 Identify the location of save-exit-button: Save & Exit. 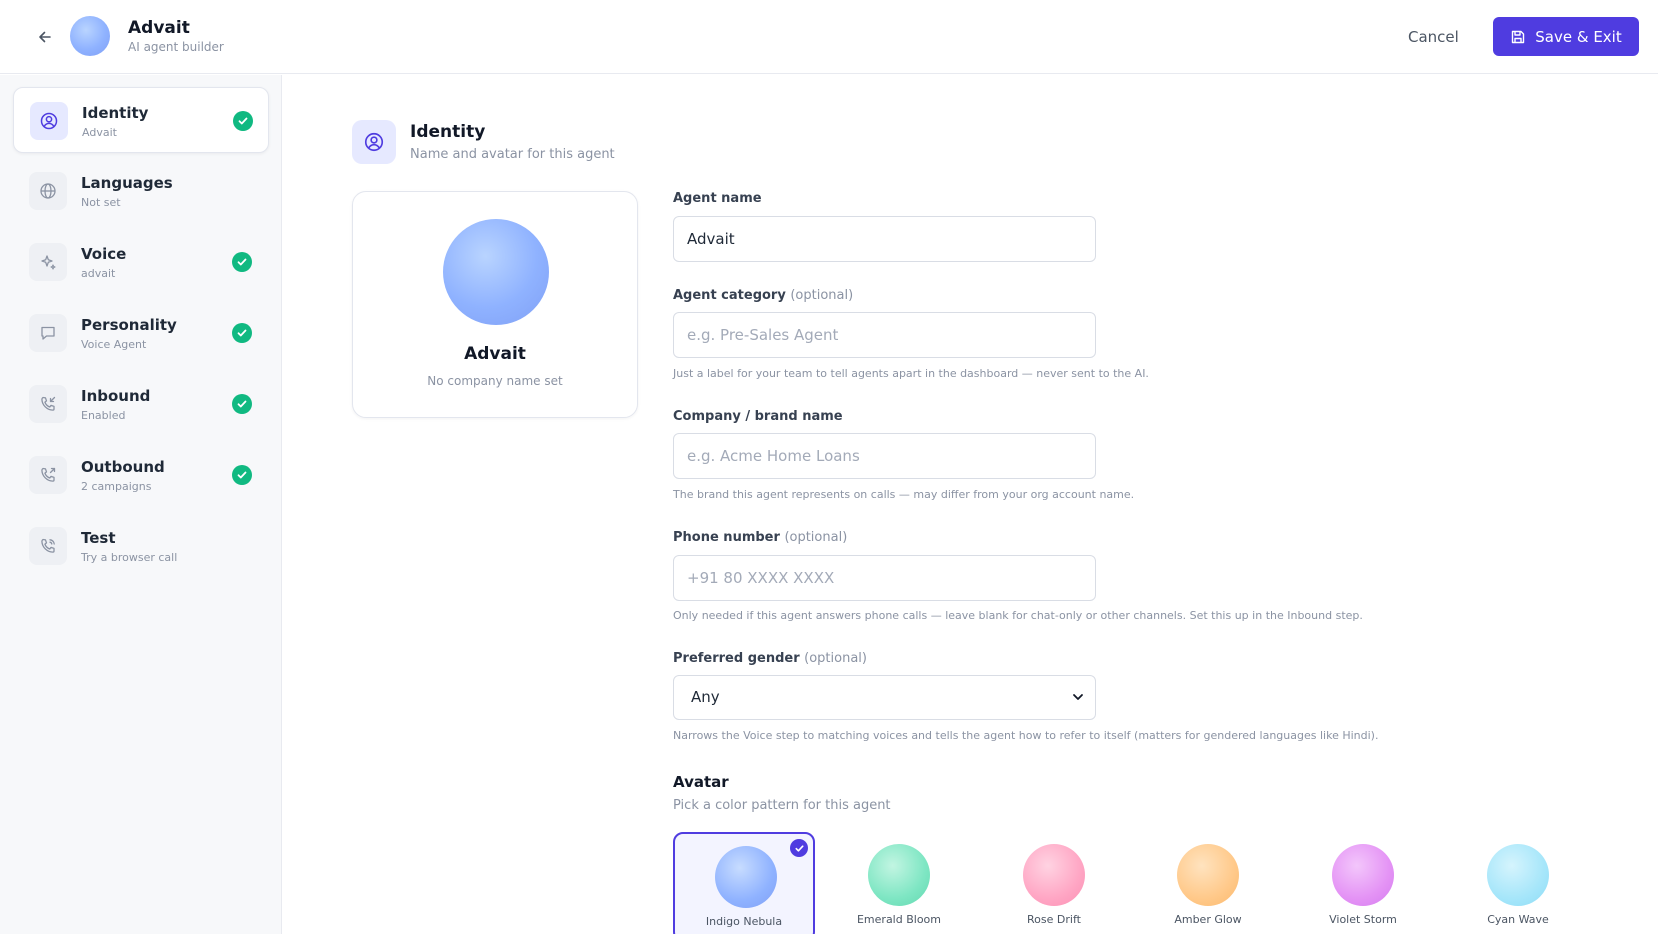
(1566, 36).